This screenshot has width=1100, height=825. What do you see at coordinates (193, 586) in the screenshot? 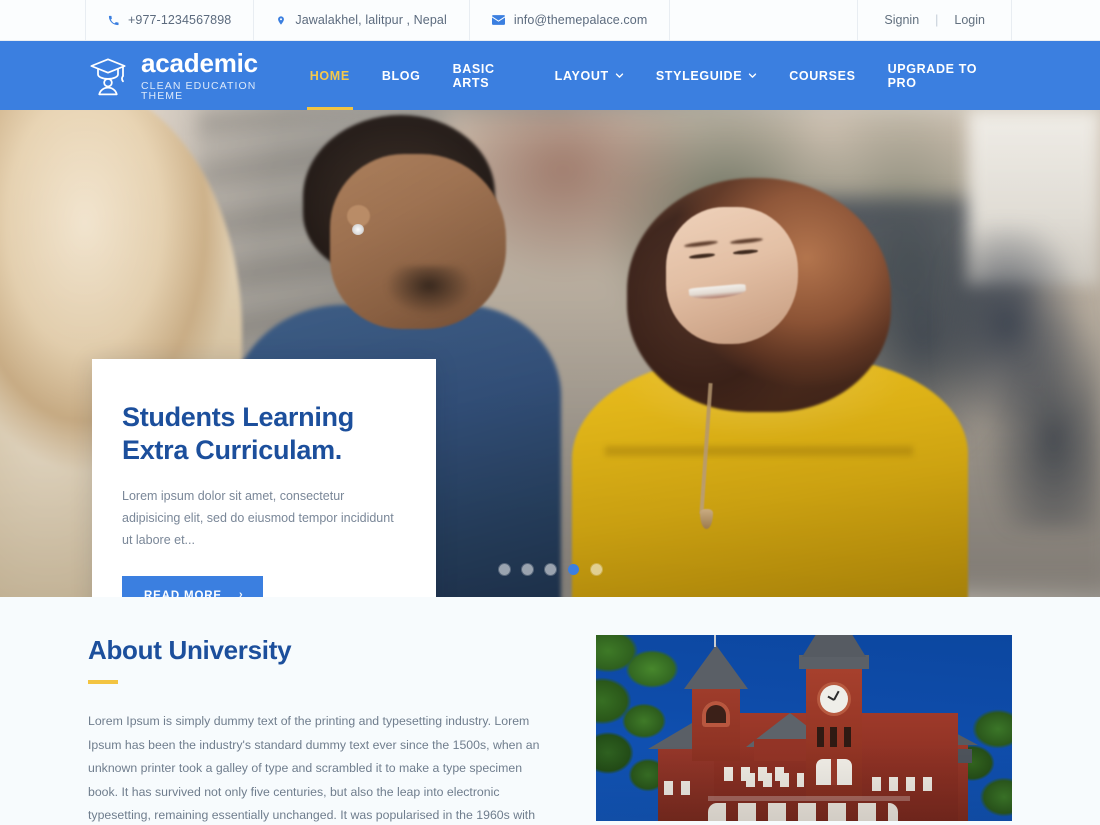
I see `hero-read-more-button: READ MORE ›` at bounding box center [193, 586].